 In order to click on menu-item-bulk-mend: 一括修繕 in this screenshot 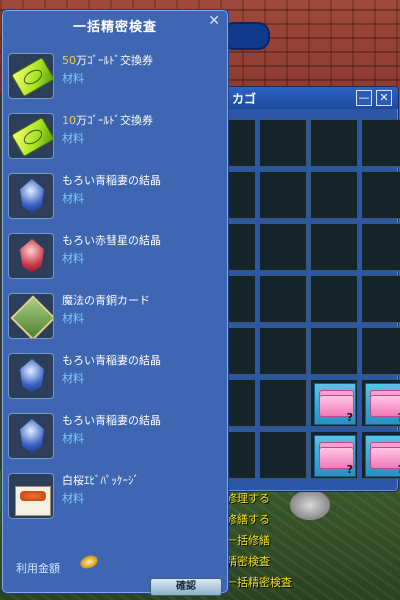, I will do `click(291, 540)`.